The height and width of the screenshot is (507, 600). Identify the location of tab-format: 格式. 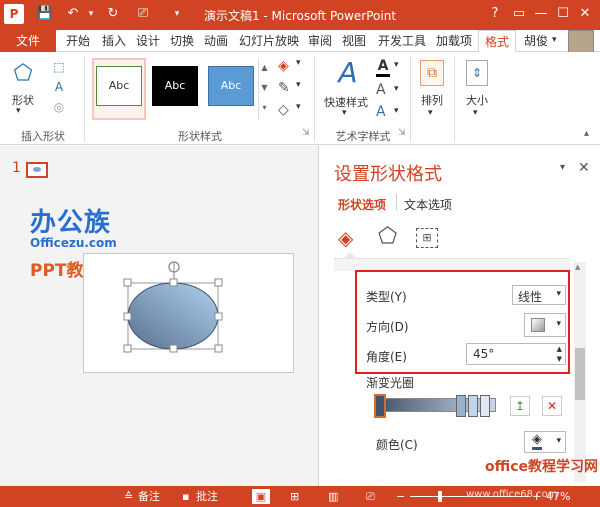
(497, 41).